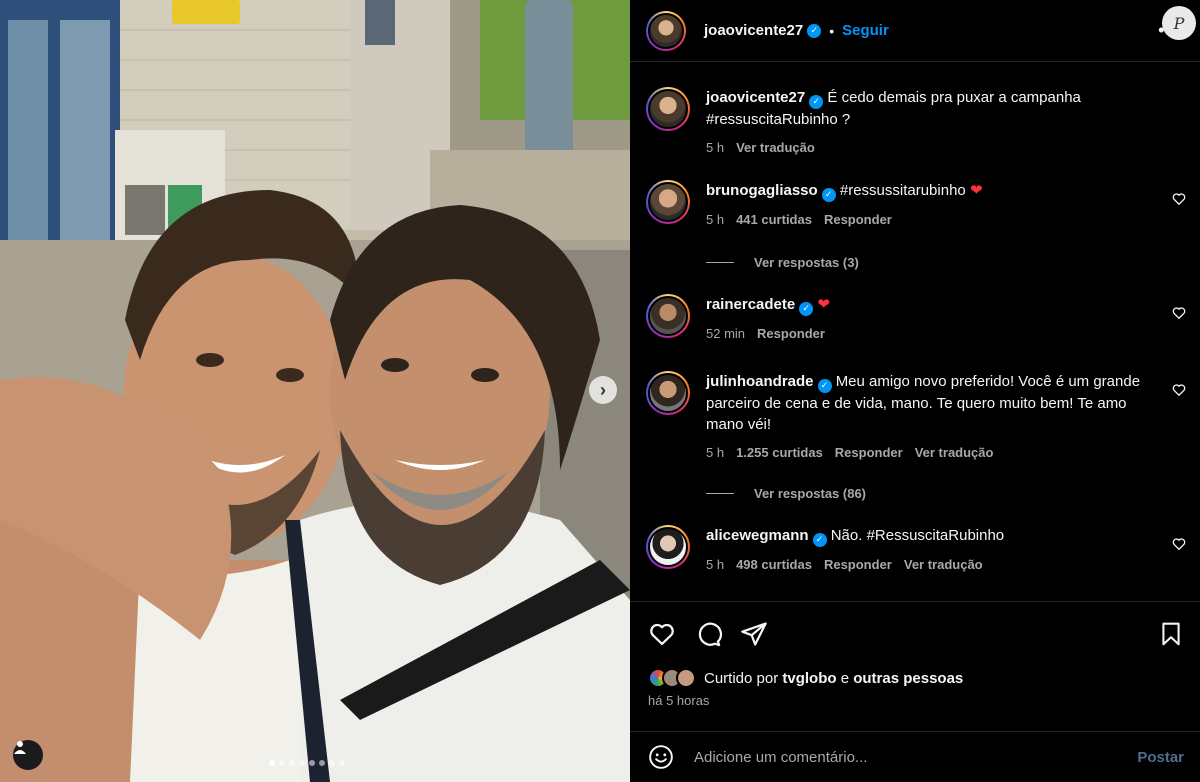 This screenshot has width=1200, height=782. I want to click on post-time: há 5 horas, so click(678, 700).